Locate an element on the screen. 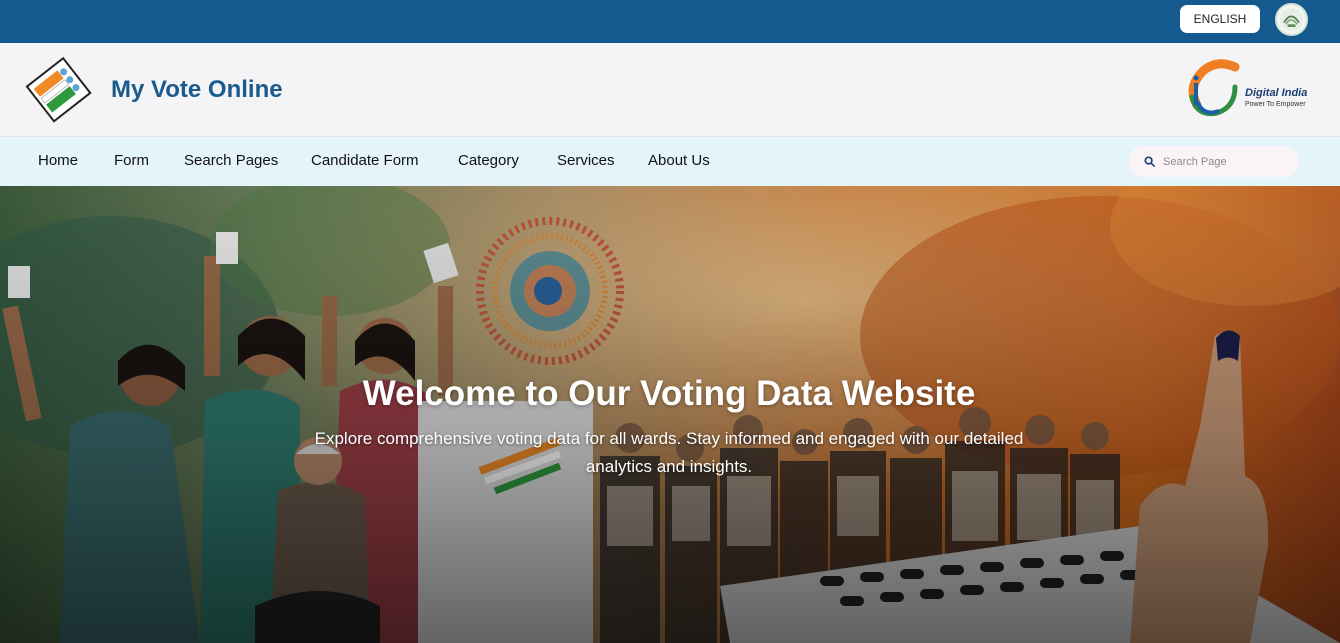 Image resolution: width=1340 pixels, height=643 pixels. nav-item-services: Services is located at coordinates (586, 160).